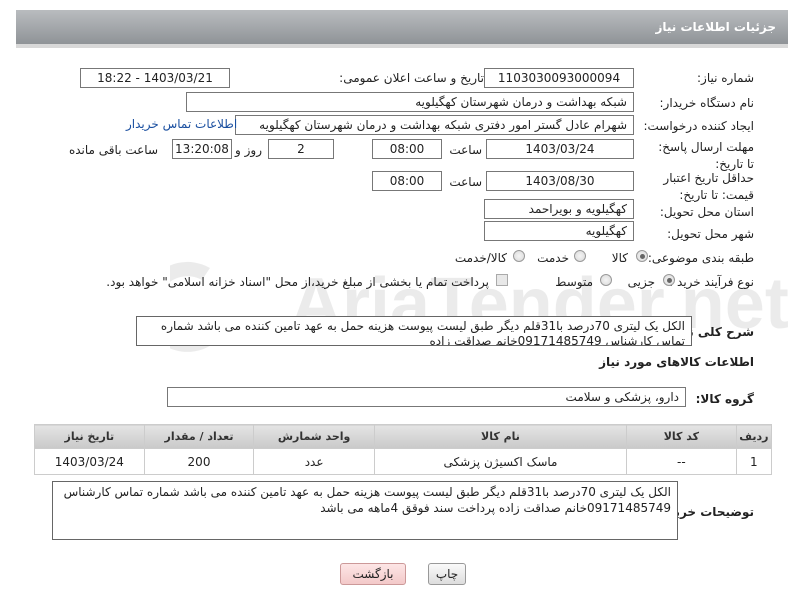  Describe the element at coordinates (706, 212) in the screenshot. I see `province-label: استان محل تحویل:` at that location.